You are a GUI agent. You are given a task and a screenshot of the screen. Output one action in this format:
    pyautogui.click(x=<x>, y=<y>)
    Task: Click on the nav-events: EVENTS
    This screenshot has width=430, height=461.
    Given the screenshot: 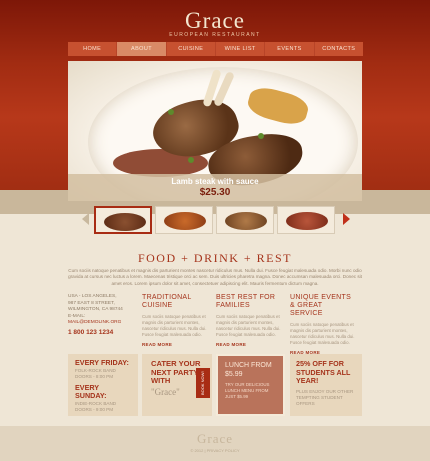 What is the action you would take?
    pyautogui.click(x=290, y=49)
    